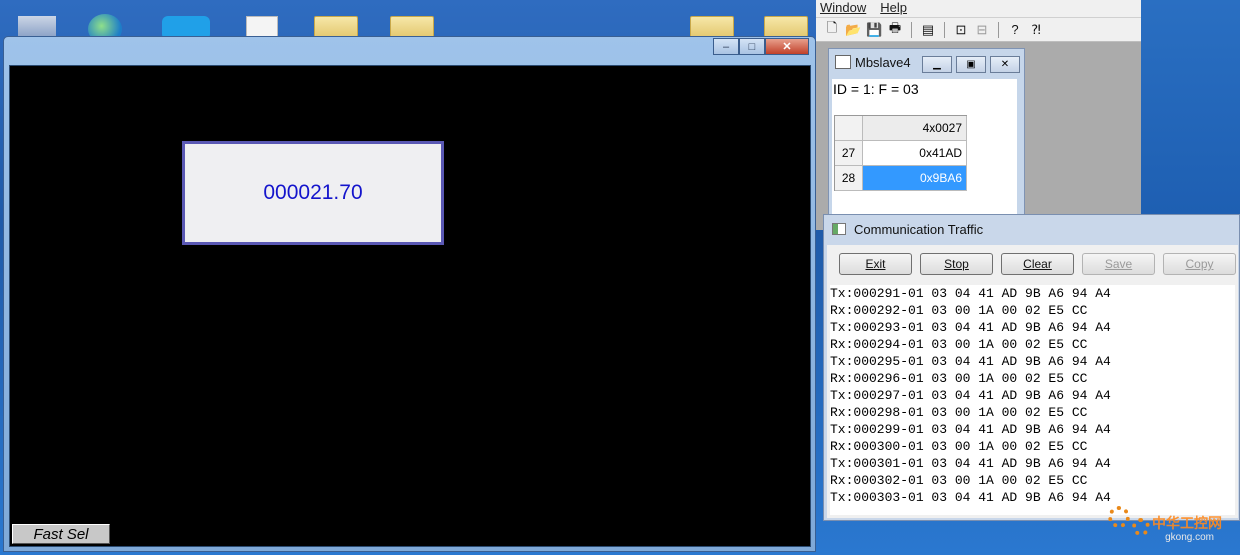 Image resolution: width=1240 pixels, height=555 pixels. I want to click on log-line: Tx:000295-01 03 04 41 AD 9B A6 94 A4, so click(970, 361).